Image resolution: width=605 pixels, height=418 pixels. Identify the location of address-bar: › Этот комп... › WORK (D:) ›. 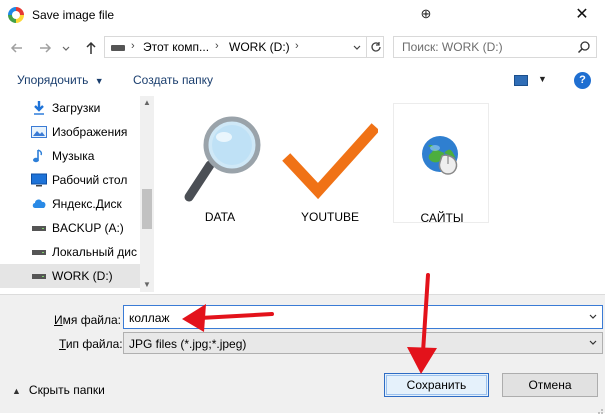
(244, 47).